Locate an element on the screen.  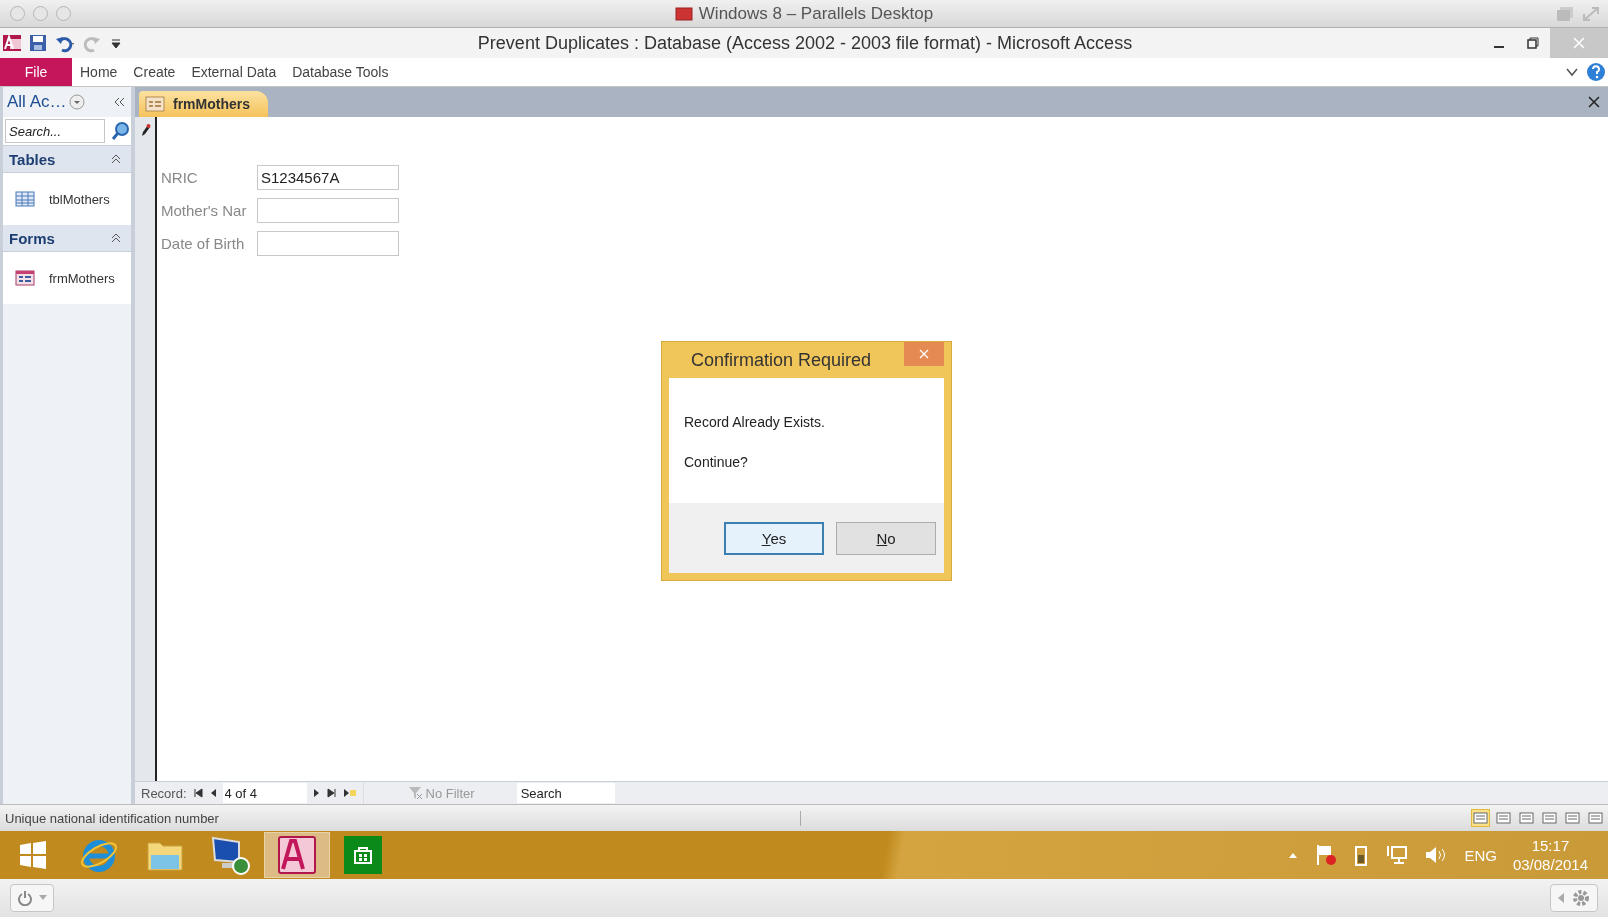
ribbon-tab: Home is located at coordinates (99, 72).